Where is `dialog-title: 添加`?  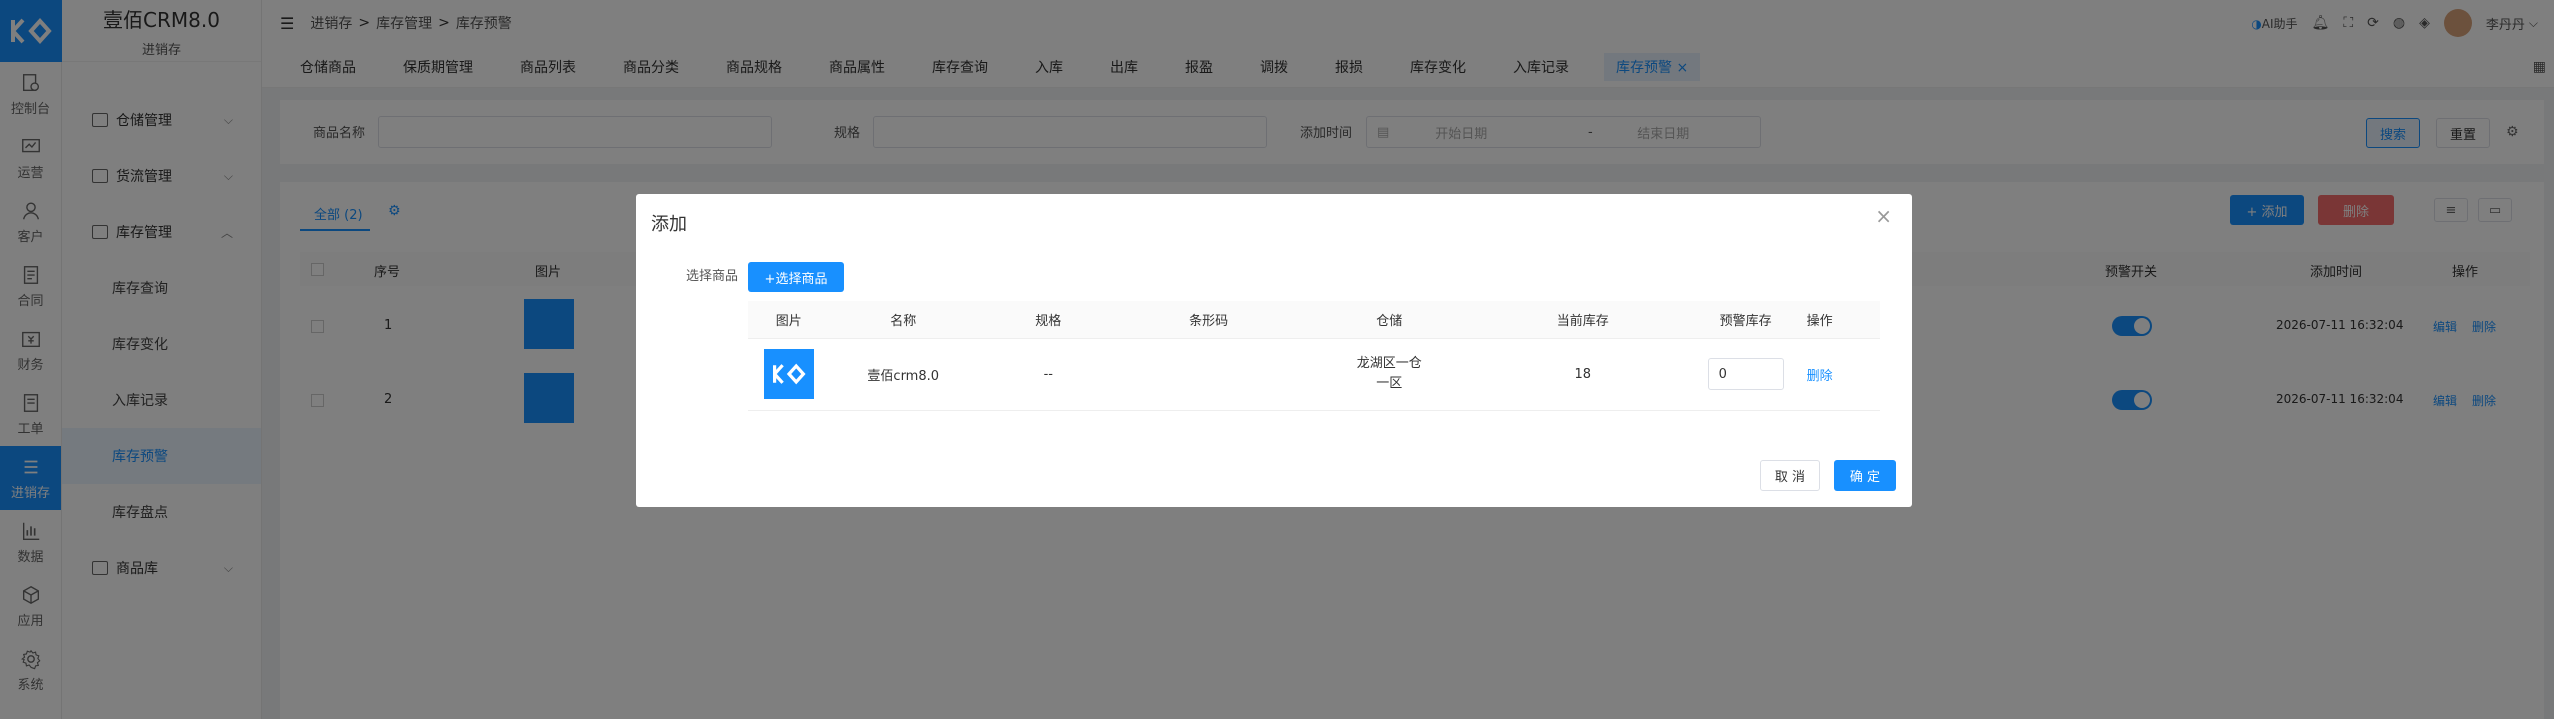
dialog-title: 添加 is located at coordinates (669, 224).